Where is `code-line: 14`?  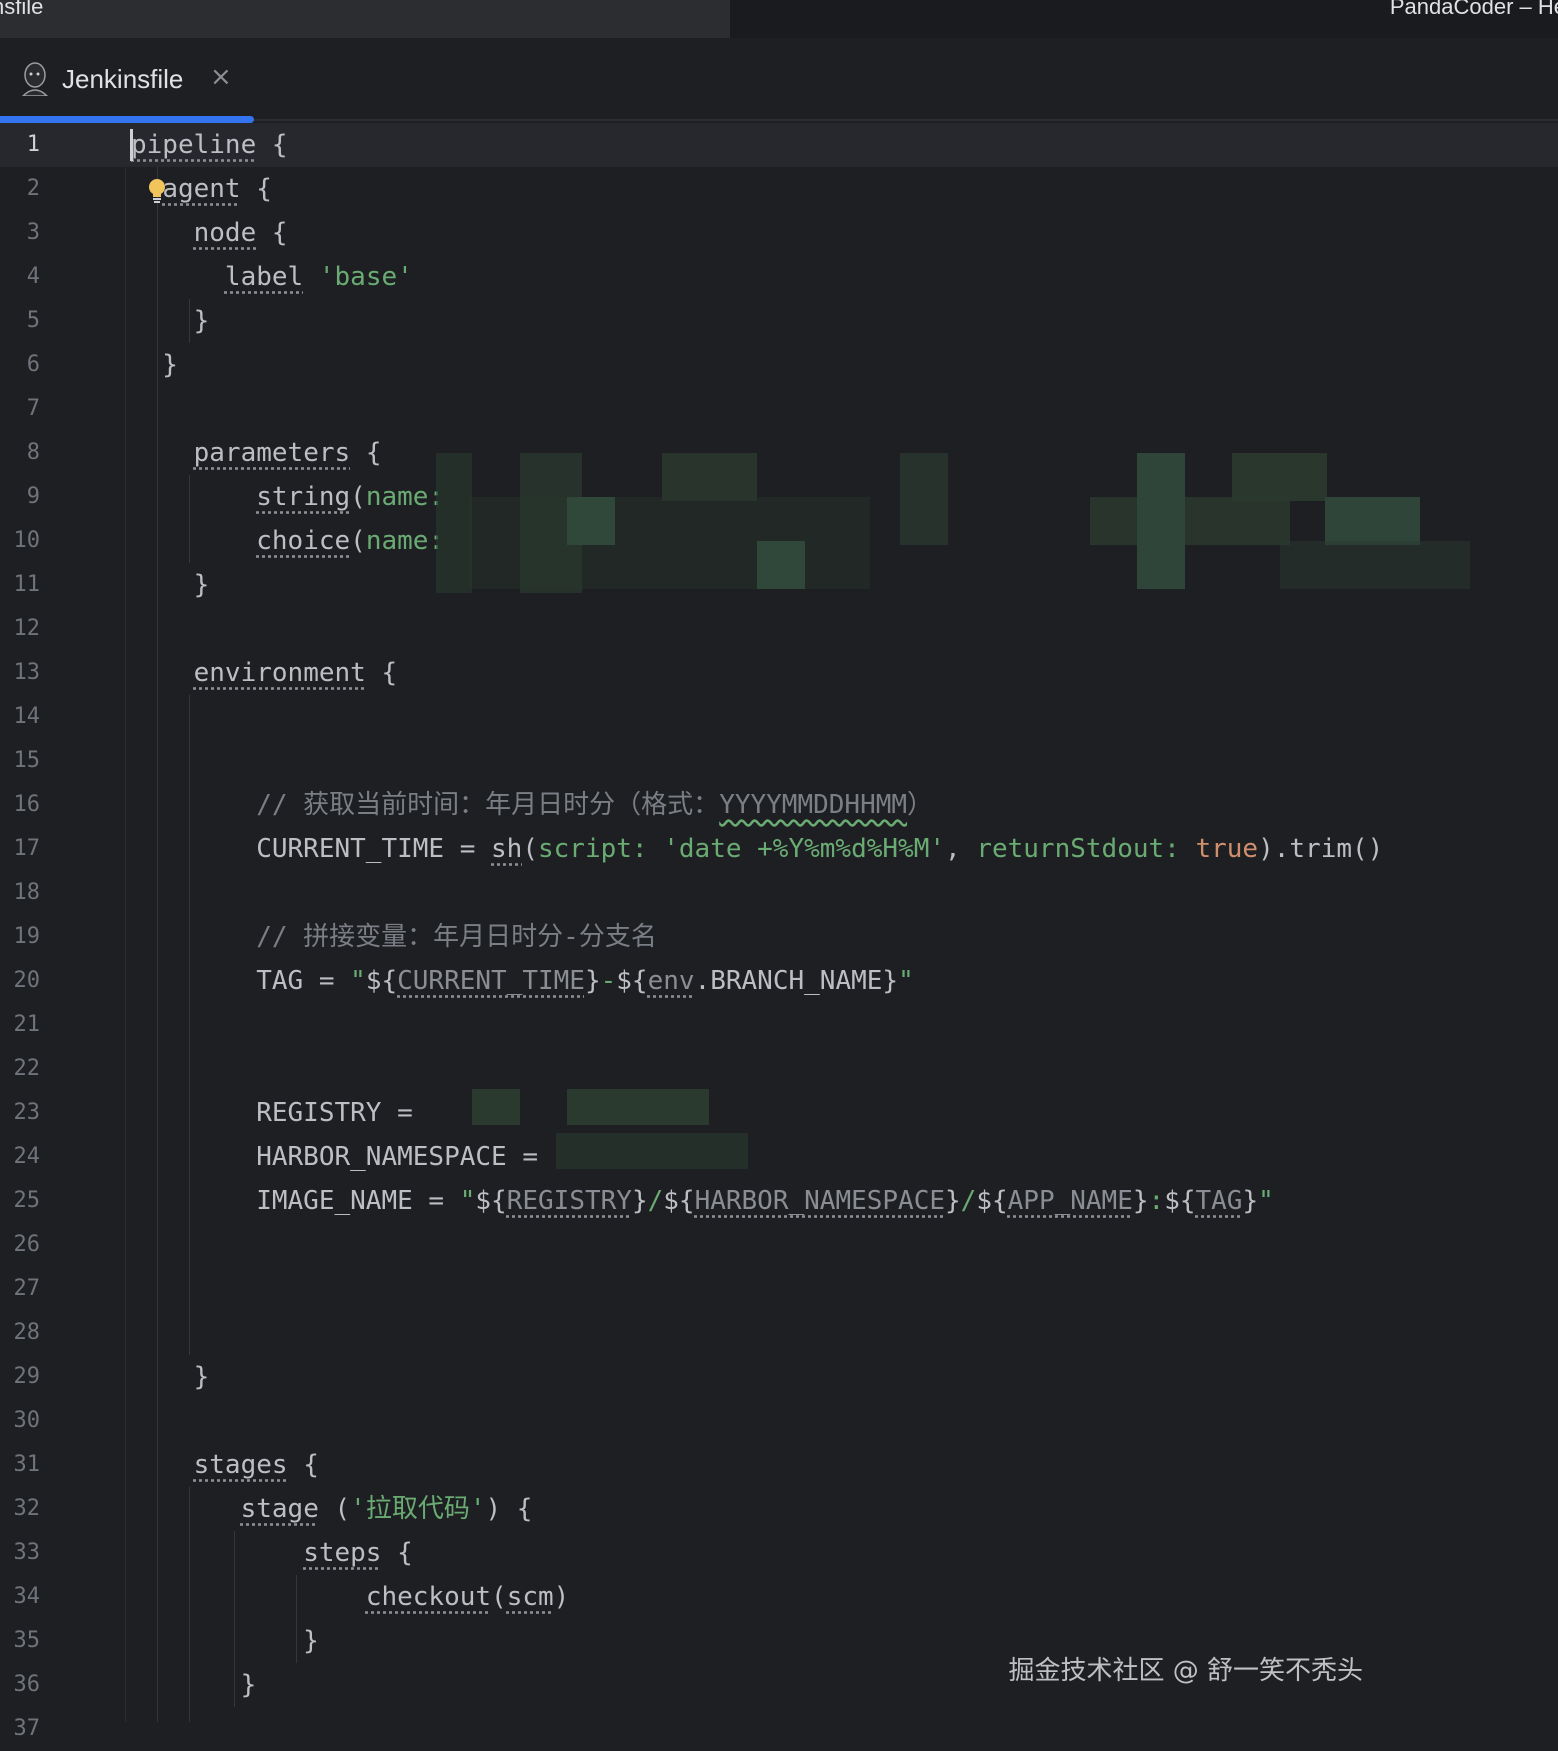 code-line: 14 is located at coordinates (779, 717).